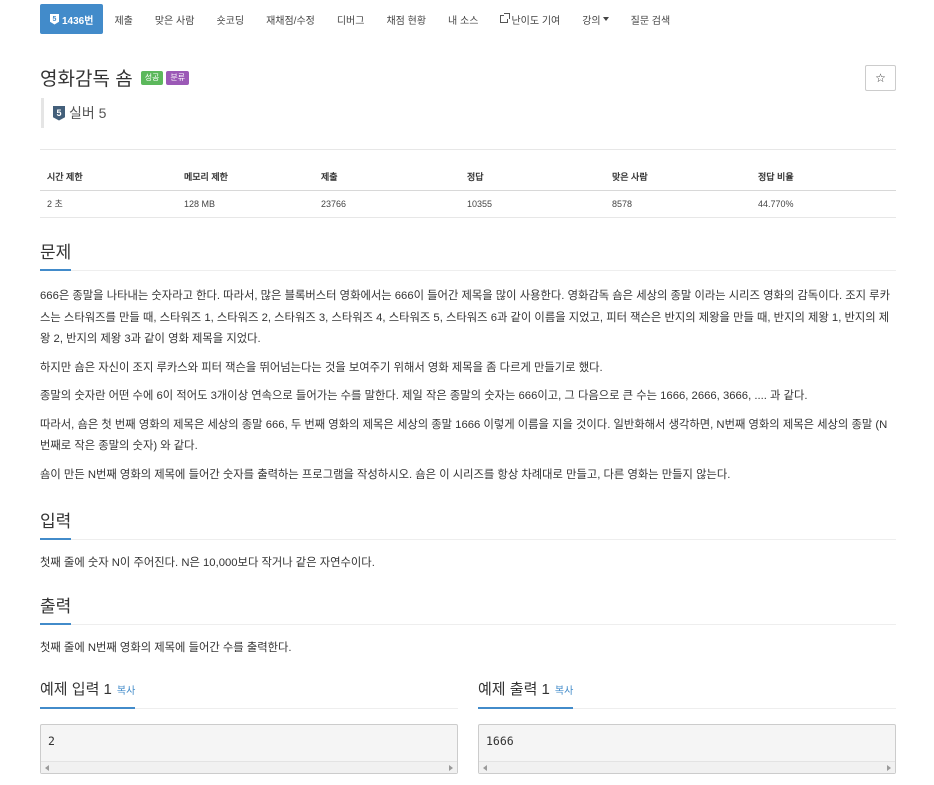 The width and height of the screenshot is (934, 785). I want to click on tier-label: 실버 5, so click(88, 113).